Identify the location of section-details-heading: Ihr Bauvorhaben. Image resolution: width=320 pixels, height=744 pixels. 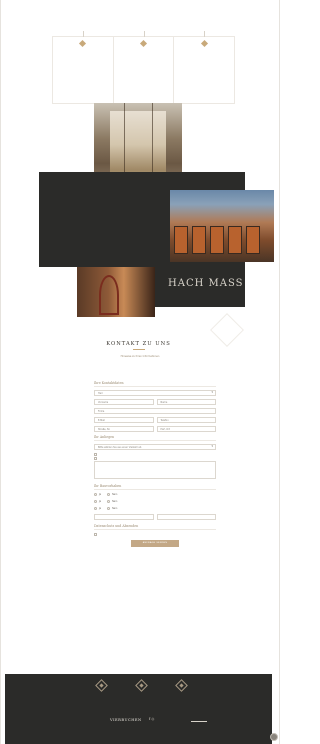
(155, 487).